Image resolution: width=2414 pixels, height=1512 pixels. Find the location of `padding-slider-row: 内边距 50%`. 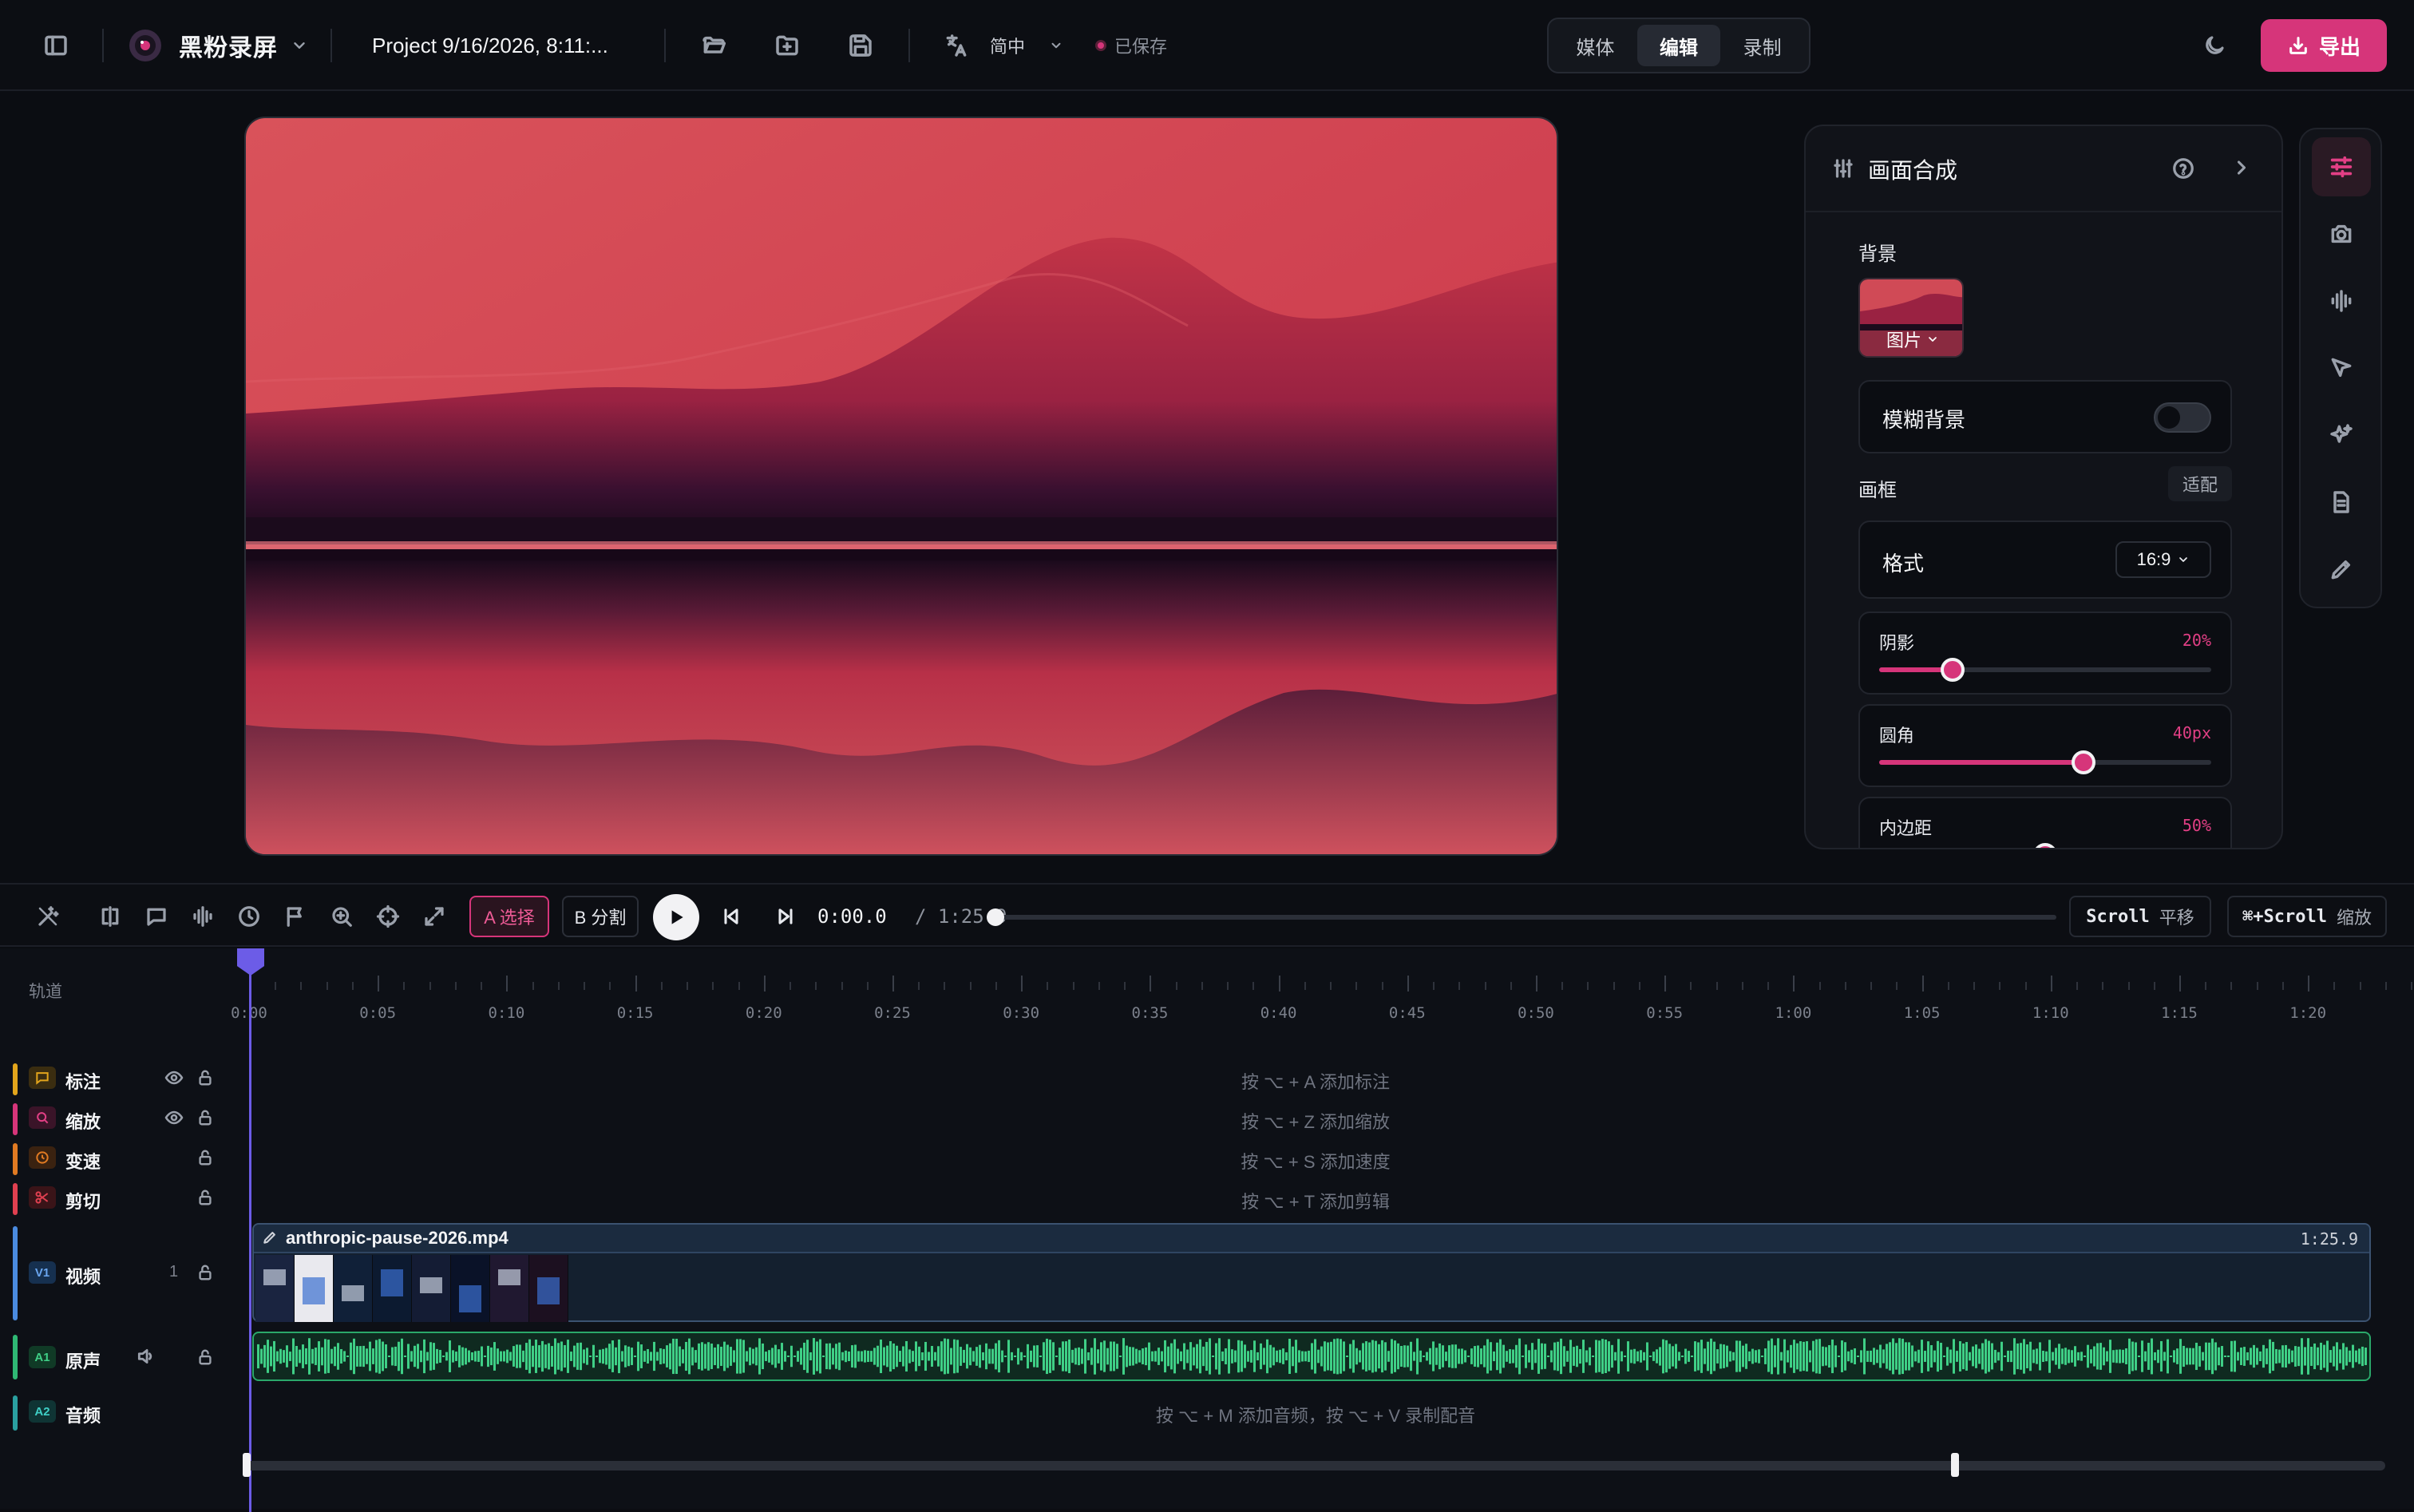

padding-slider-row: 内边距 50% is located at coordinates (2045, 822).